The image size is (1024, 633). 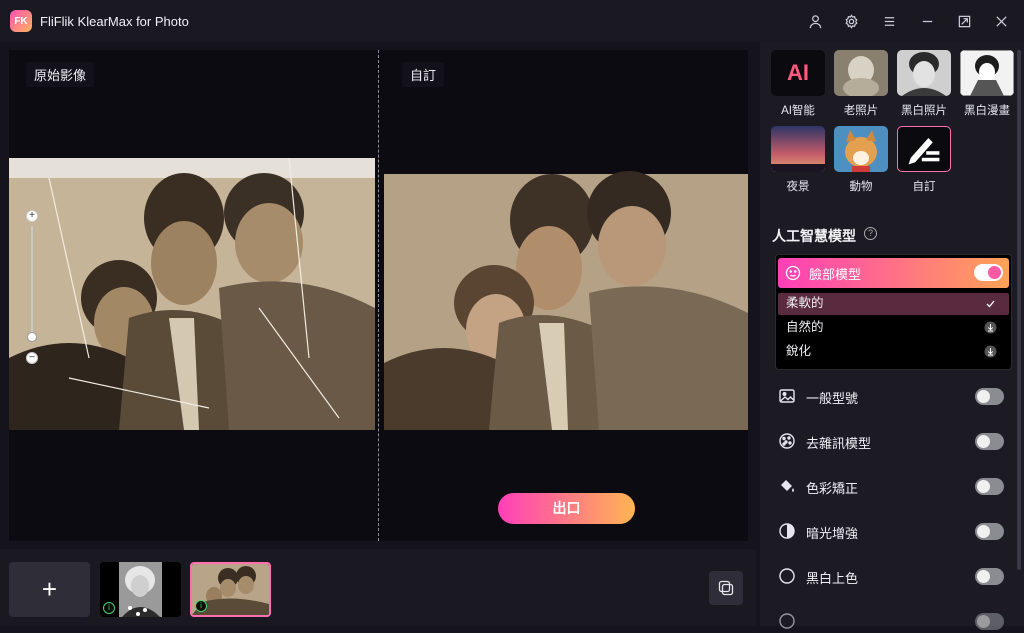 I want to click on image-icon, so click(x=787, y=396).